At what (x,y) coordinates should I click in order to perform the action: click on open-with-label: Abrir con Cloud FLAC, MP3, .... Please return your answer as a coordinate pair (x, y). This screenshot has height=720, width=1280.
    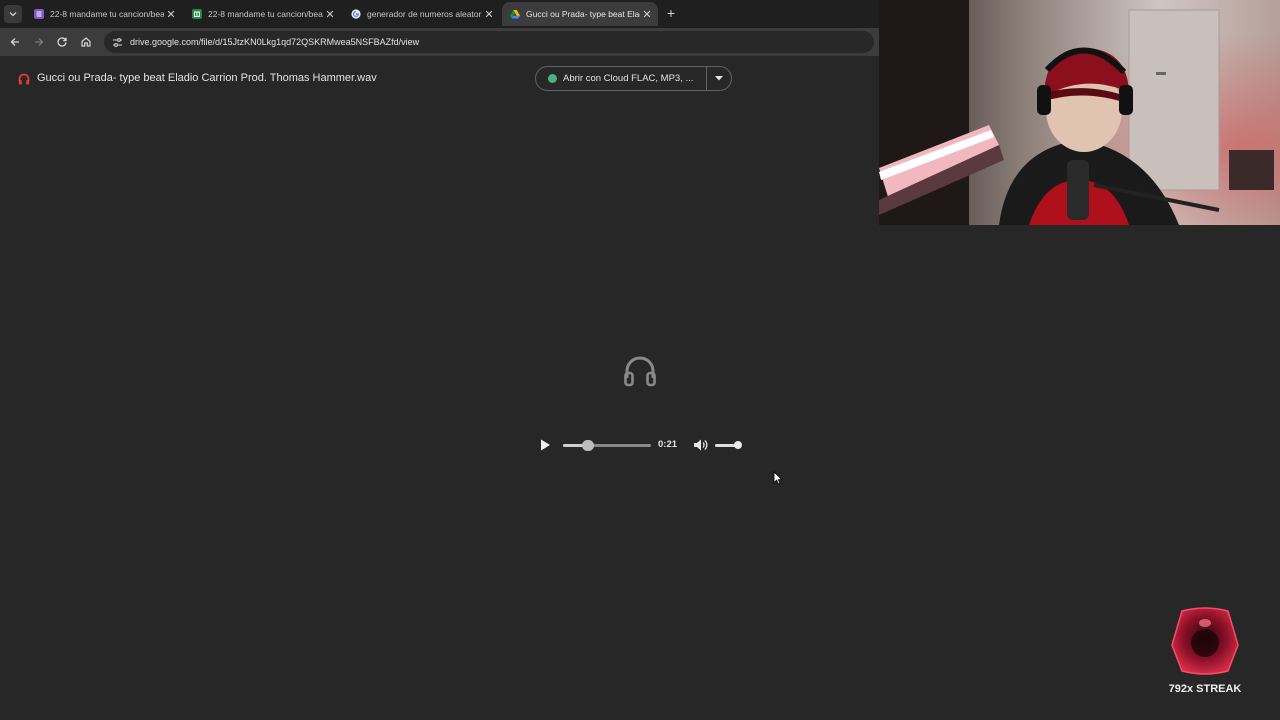
    Looking at the image, I should click on (628, 78).